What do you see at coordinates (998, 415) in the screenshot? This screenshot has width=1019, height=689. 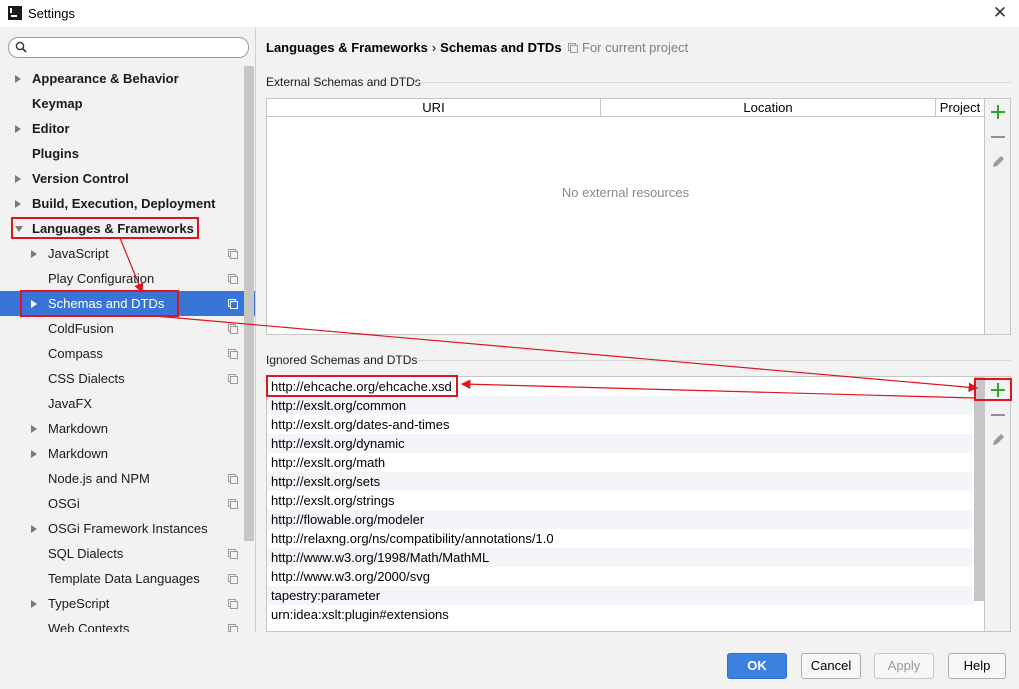 I see `remove-ignored-button` at bounding box center [998, 415].